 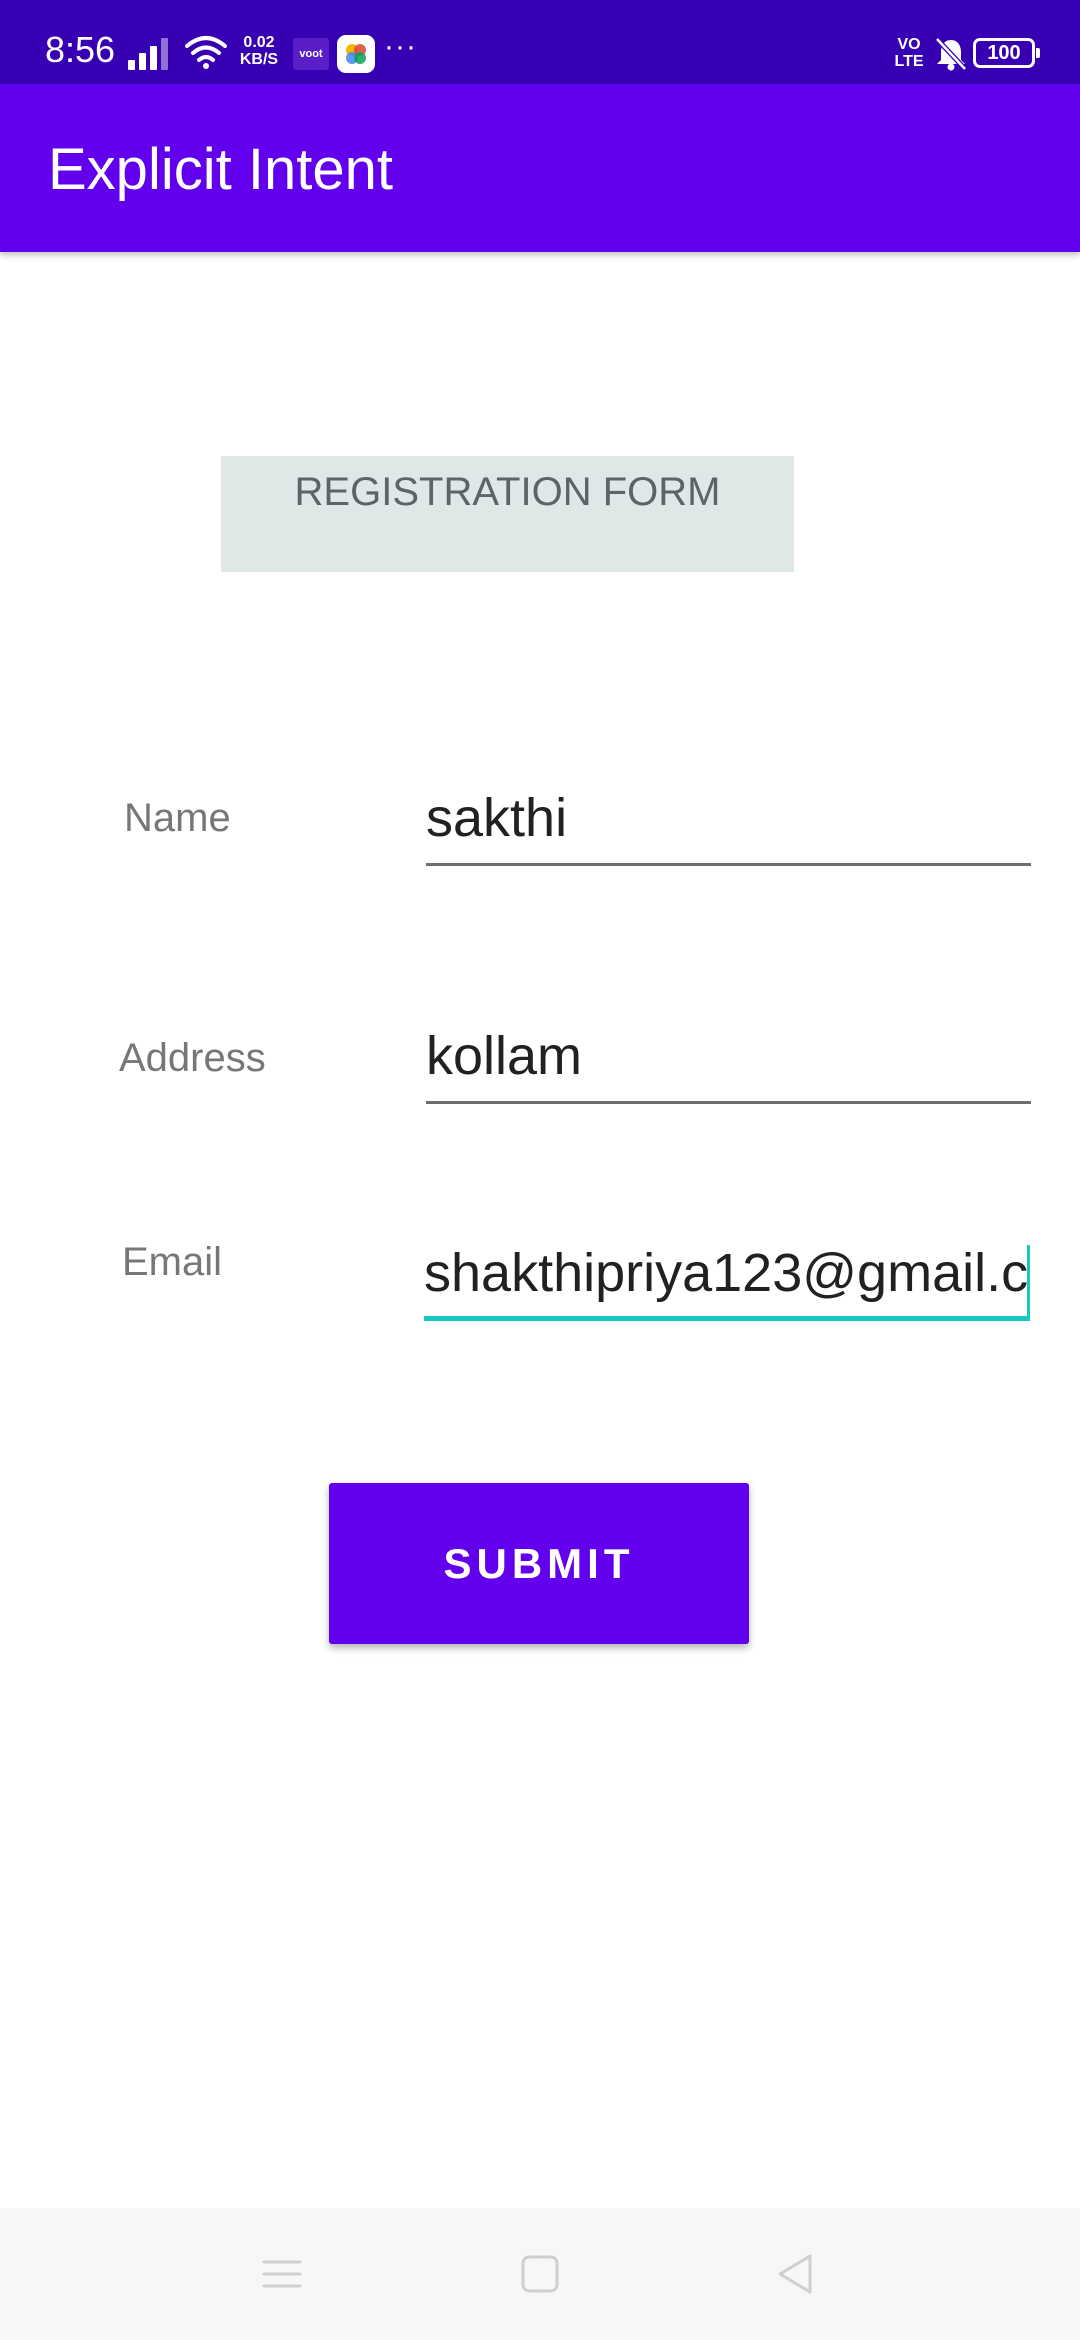 I want to click on name-label: Name, so click(x=177, y=818).